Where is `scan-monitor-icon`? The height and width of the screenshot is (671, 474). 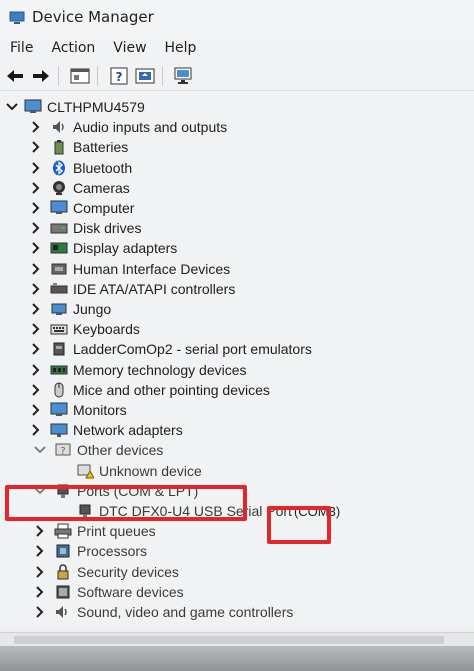
scan-monitor-icon is located at coordinates (184, 76).